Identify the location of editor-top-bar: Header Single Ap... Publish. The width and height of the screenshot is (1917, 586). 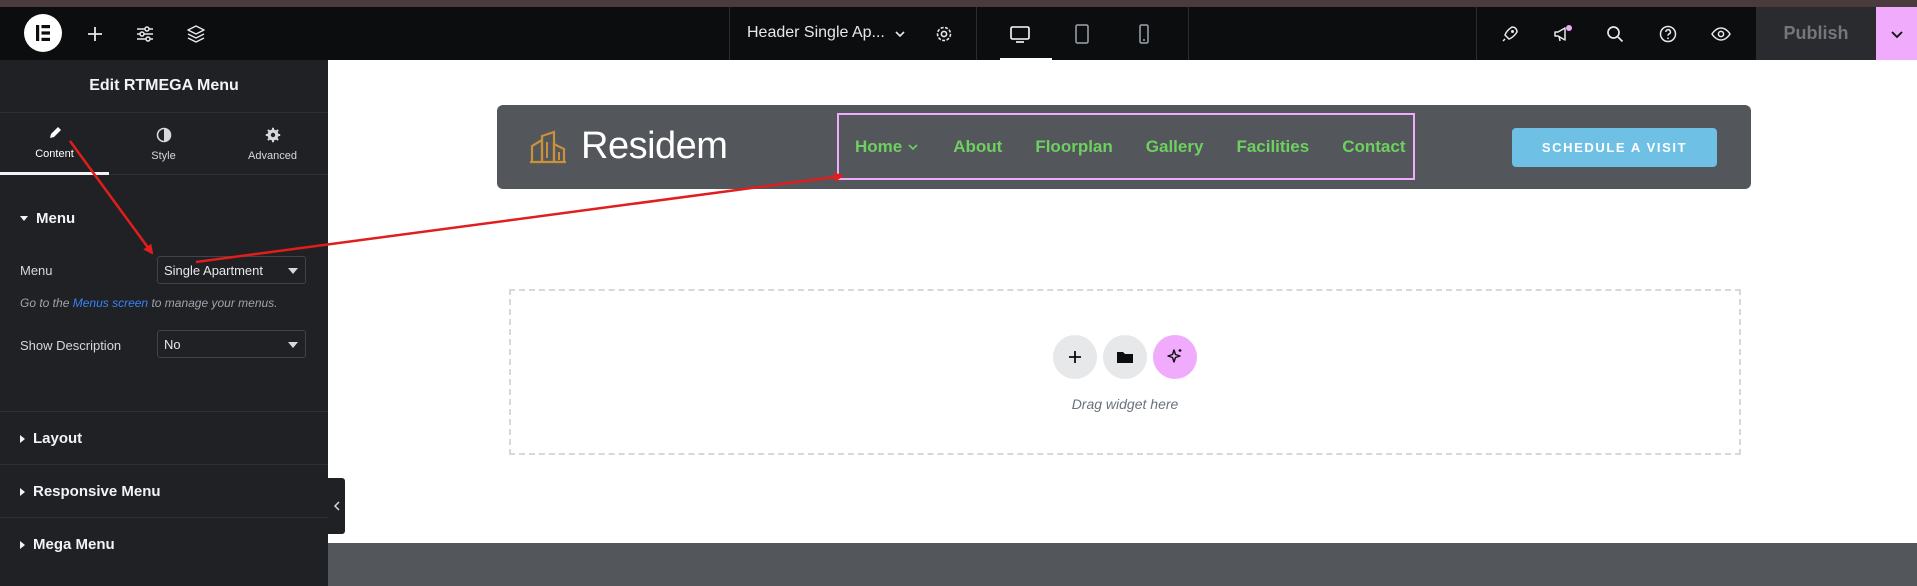
(958, 34).